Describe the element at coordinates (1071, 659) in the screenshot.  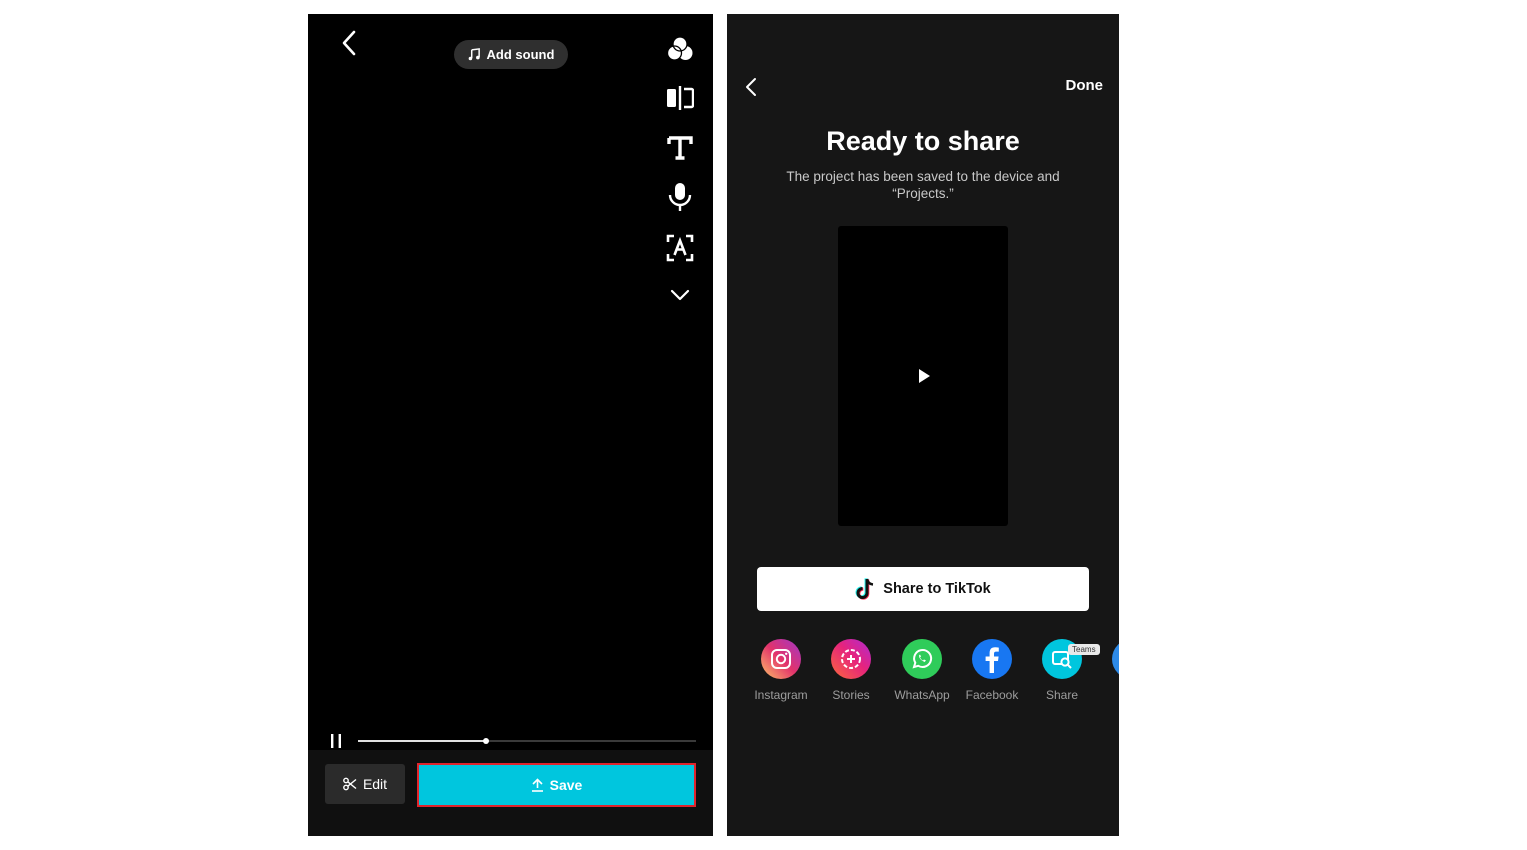
I see `teams-share-icon: Teams` at that location.